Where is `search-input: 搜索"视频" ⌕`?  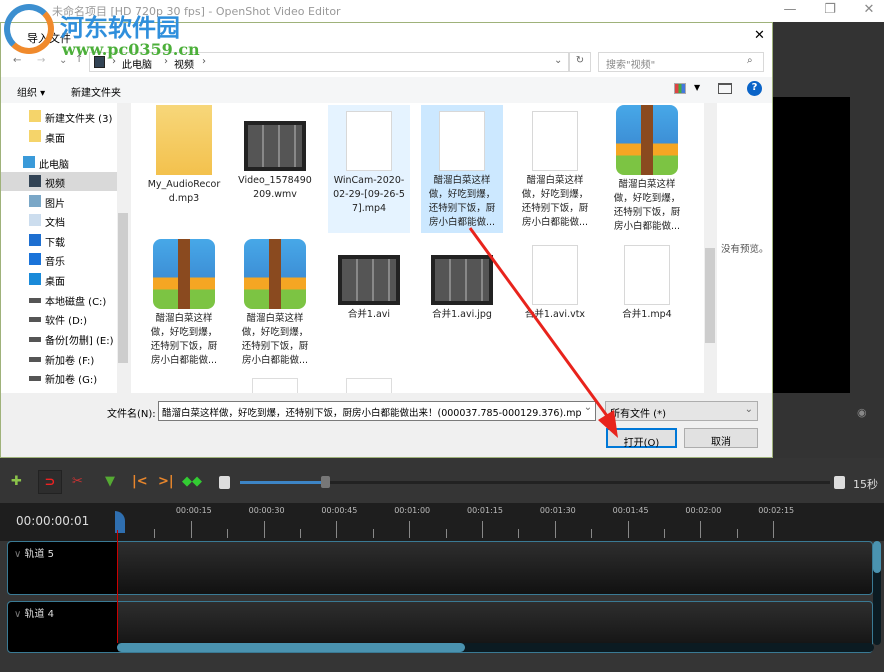
search-input: 搜索"视频" ⌕ is located at coordinates (681, 62).